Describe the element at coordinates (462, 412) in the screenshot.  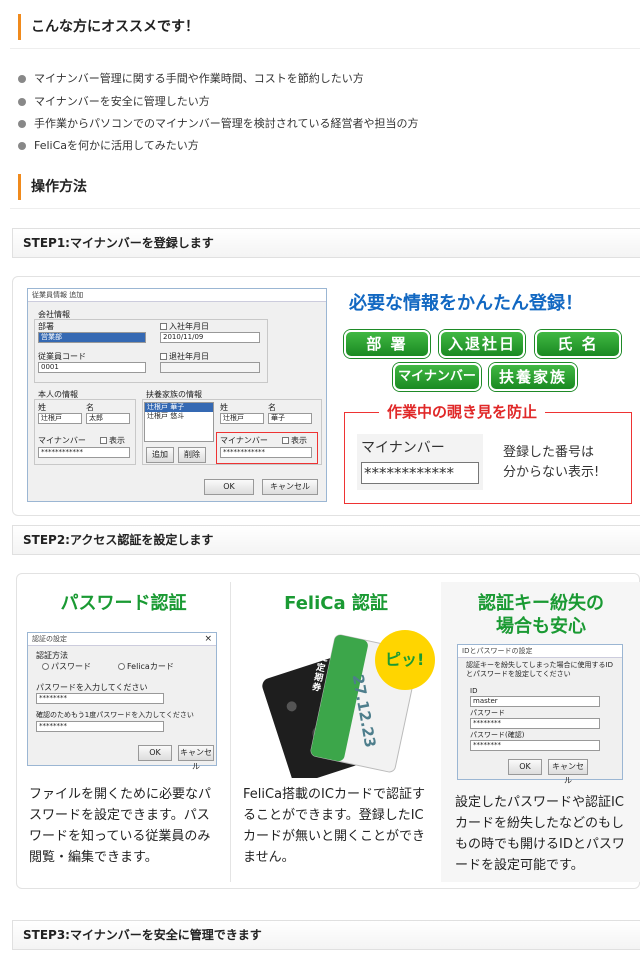
I see `peek-title: 作業中の覗き見を防止` at that location.